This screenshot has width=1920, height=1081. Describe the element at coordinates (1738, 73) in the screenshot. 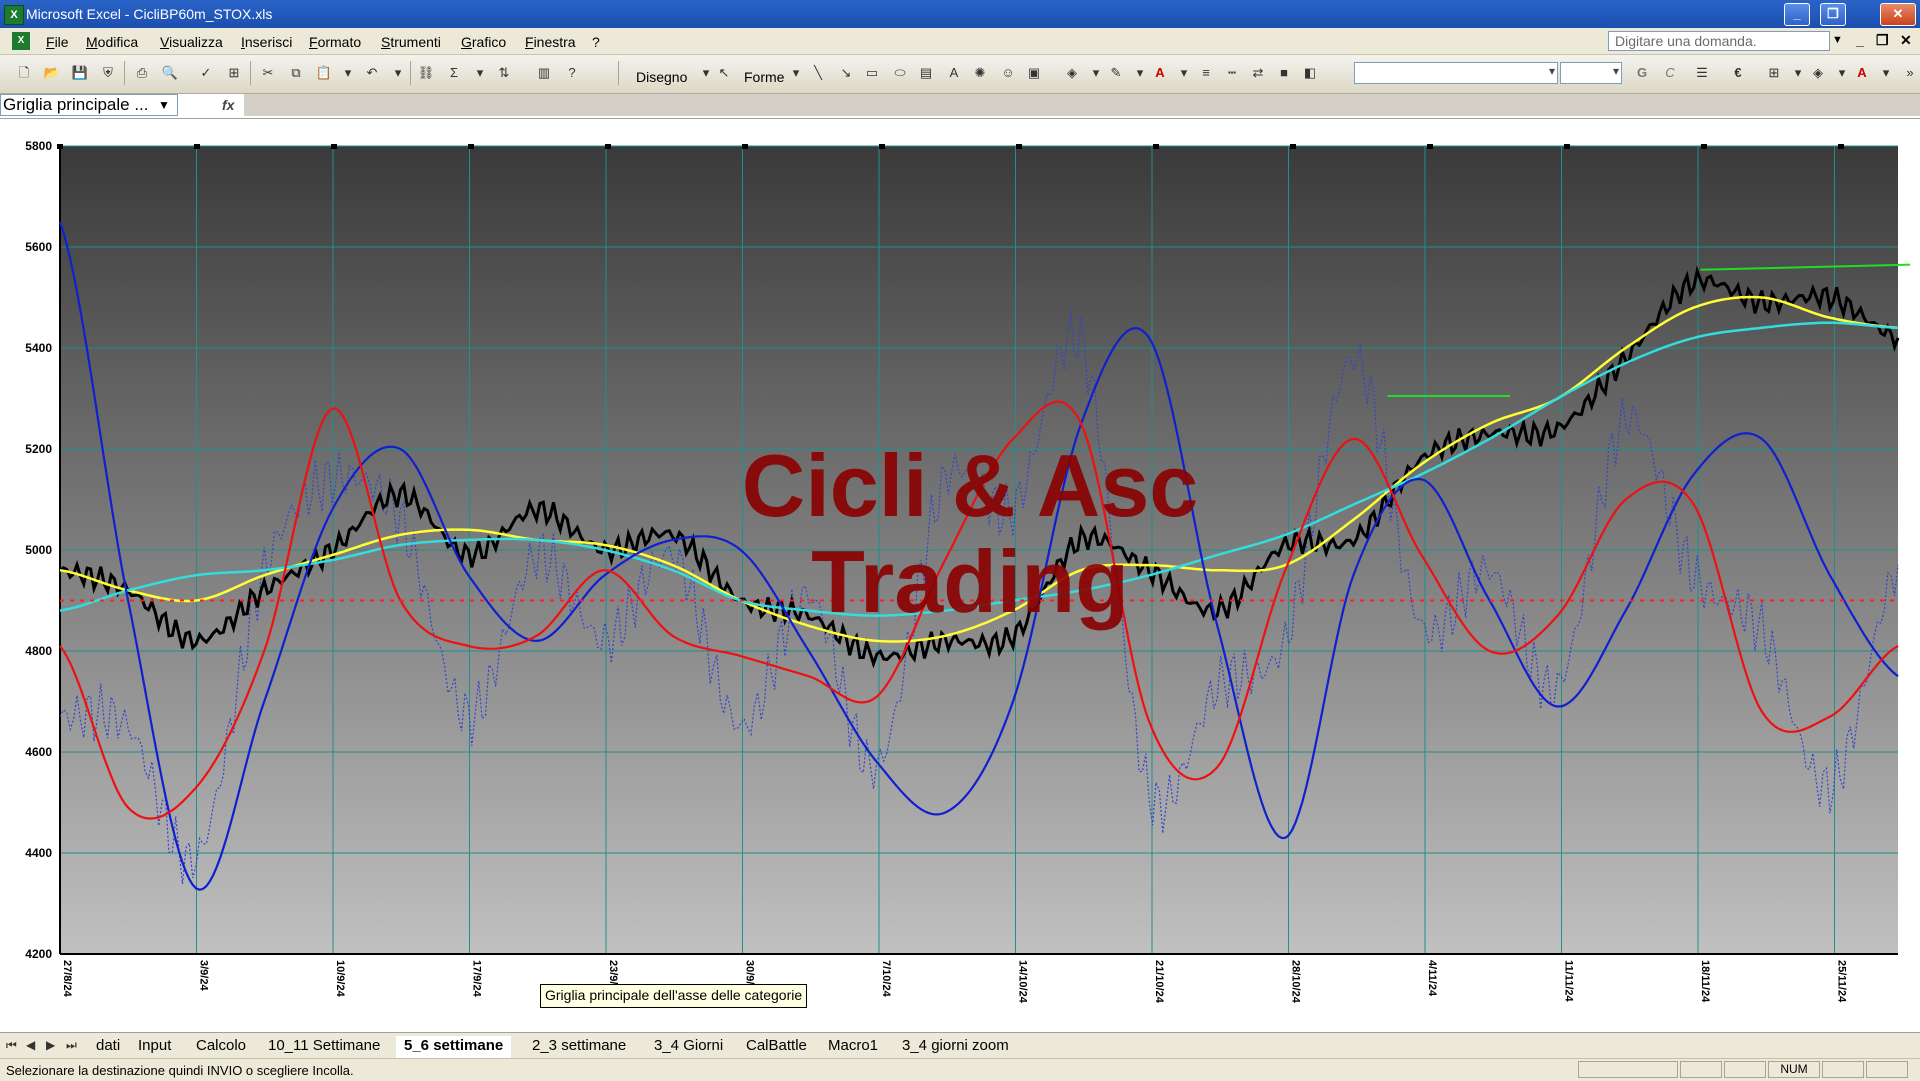

I see `currency-icon: €` at that location.